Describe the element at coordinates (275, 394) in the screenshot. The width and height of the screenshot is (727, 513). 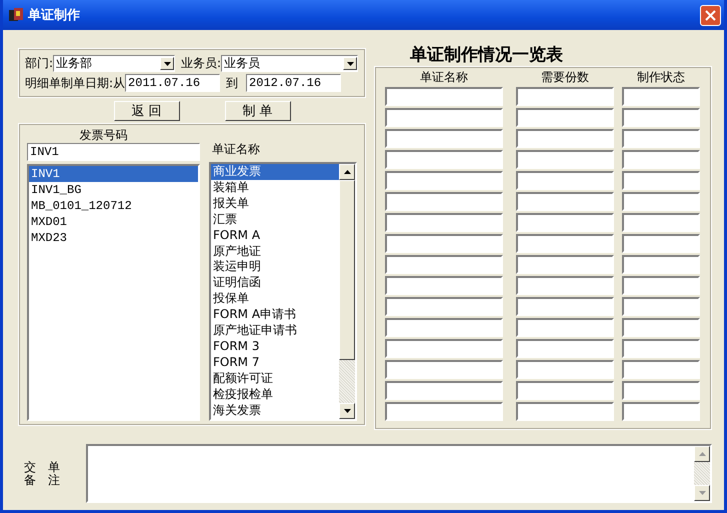
I see `document-item: 检疫报检单` at that location.